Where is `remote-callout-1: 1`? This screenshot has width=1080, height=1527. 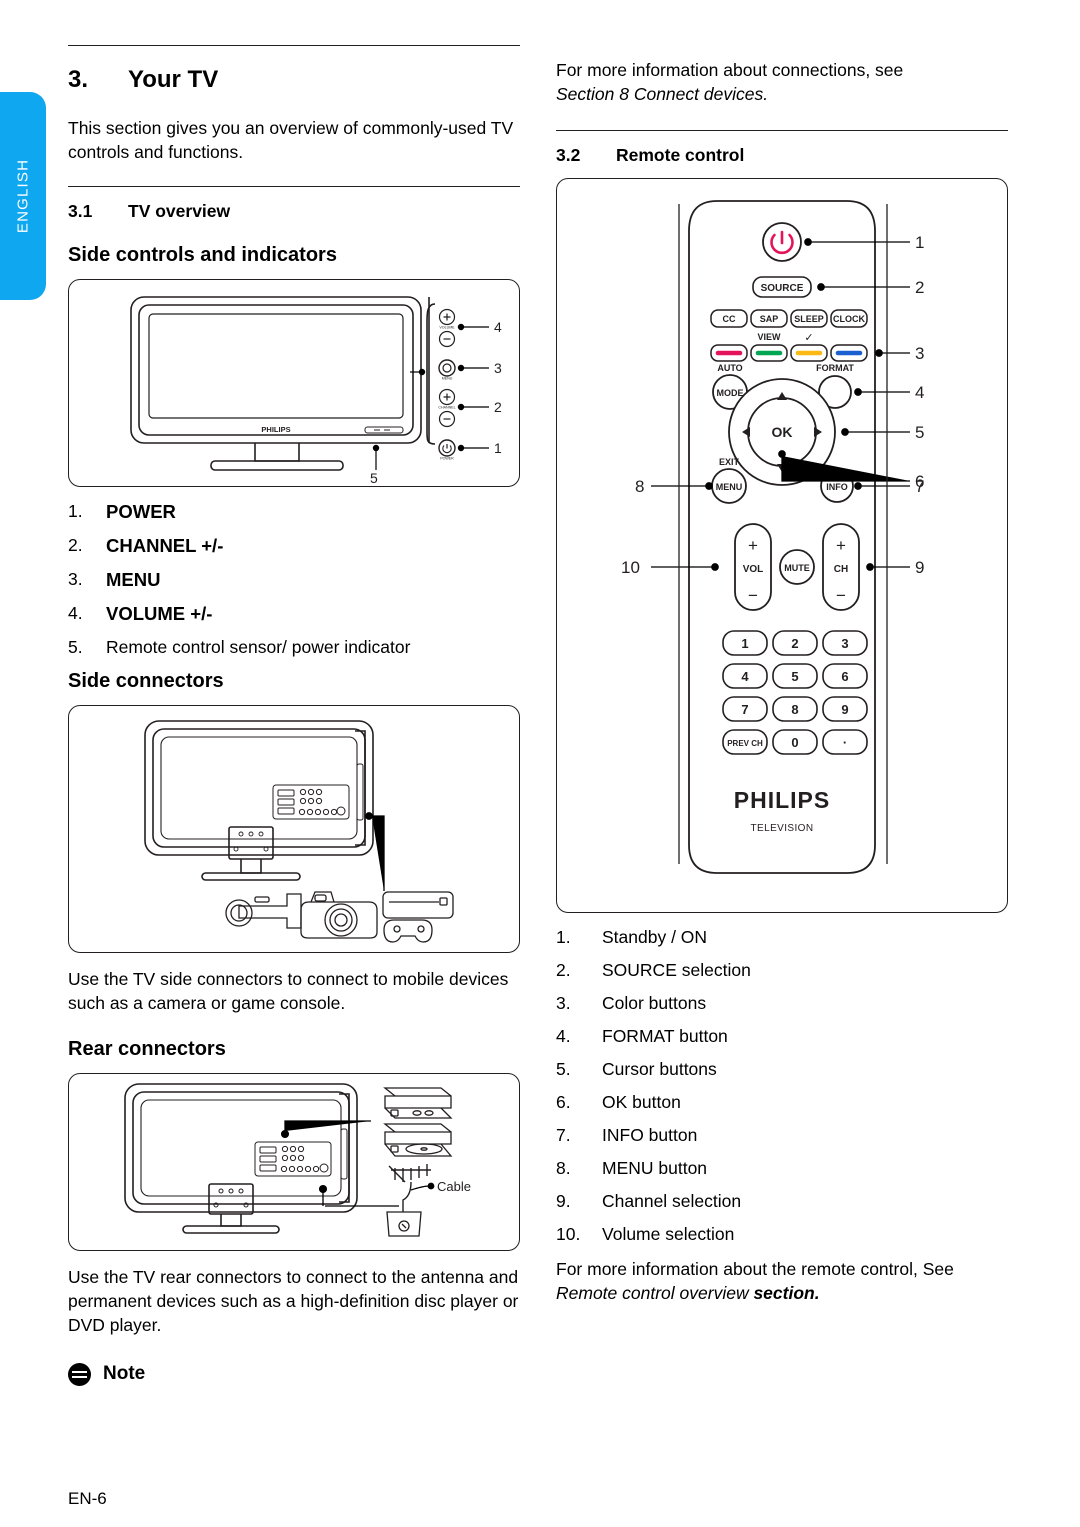
remote-callout-1: 1 is located at coordinates (919, 242).